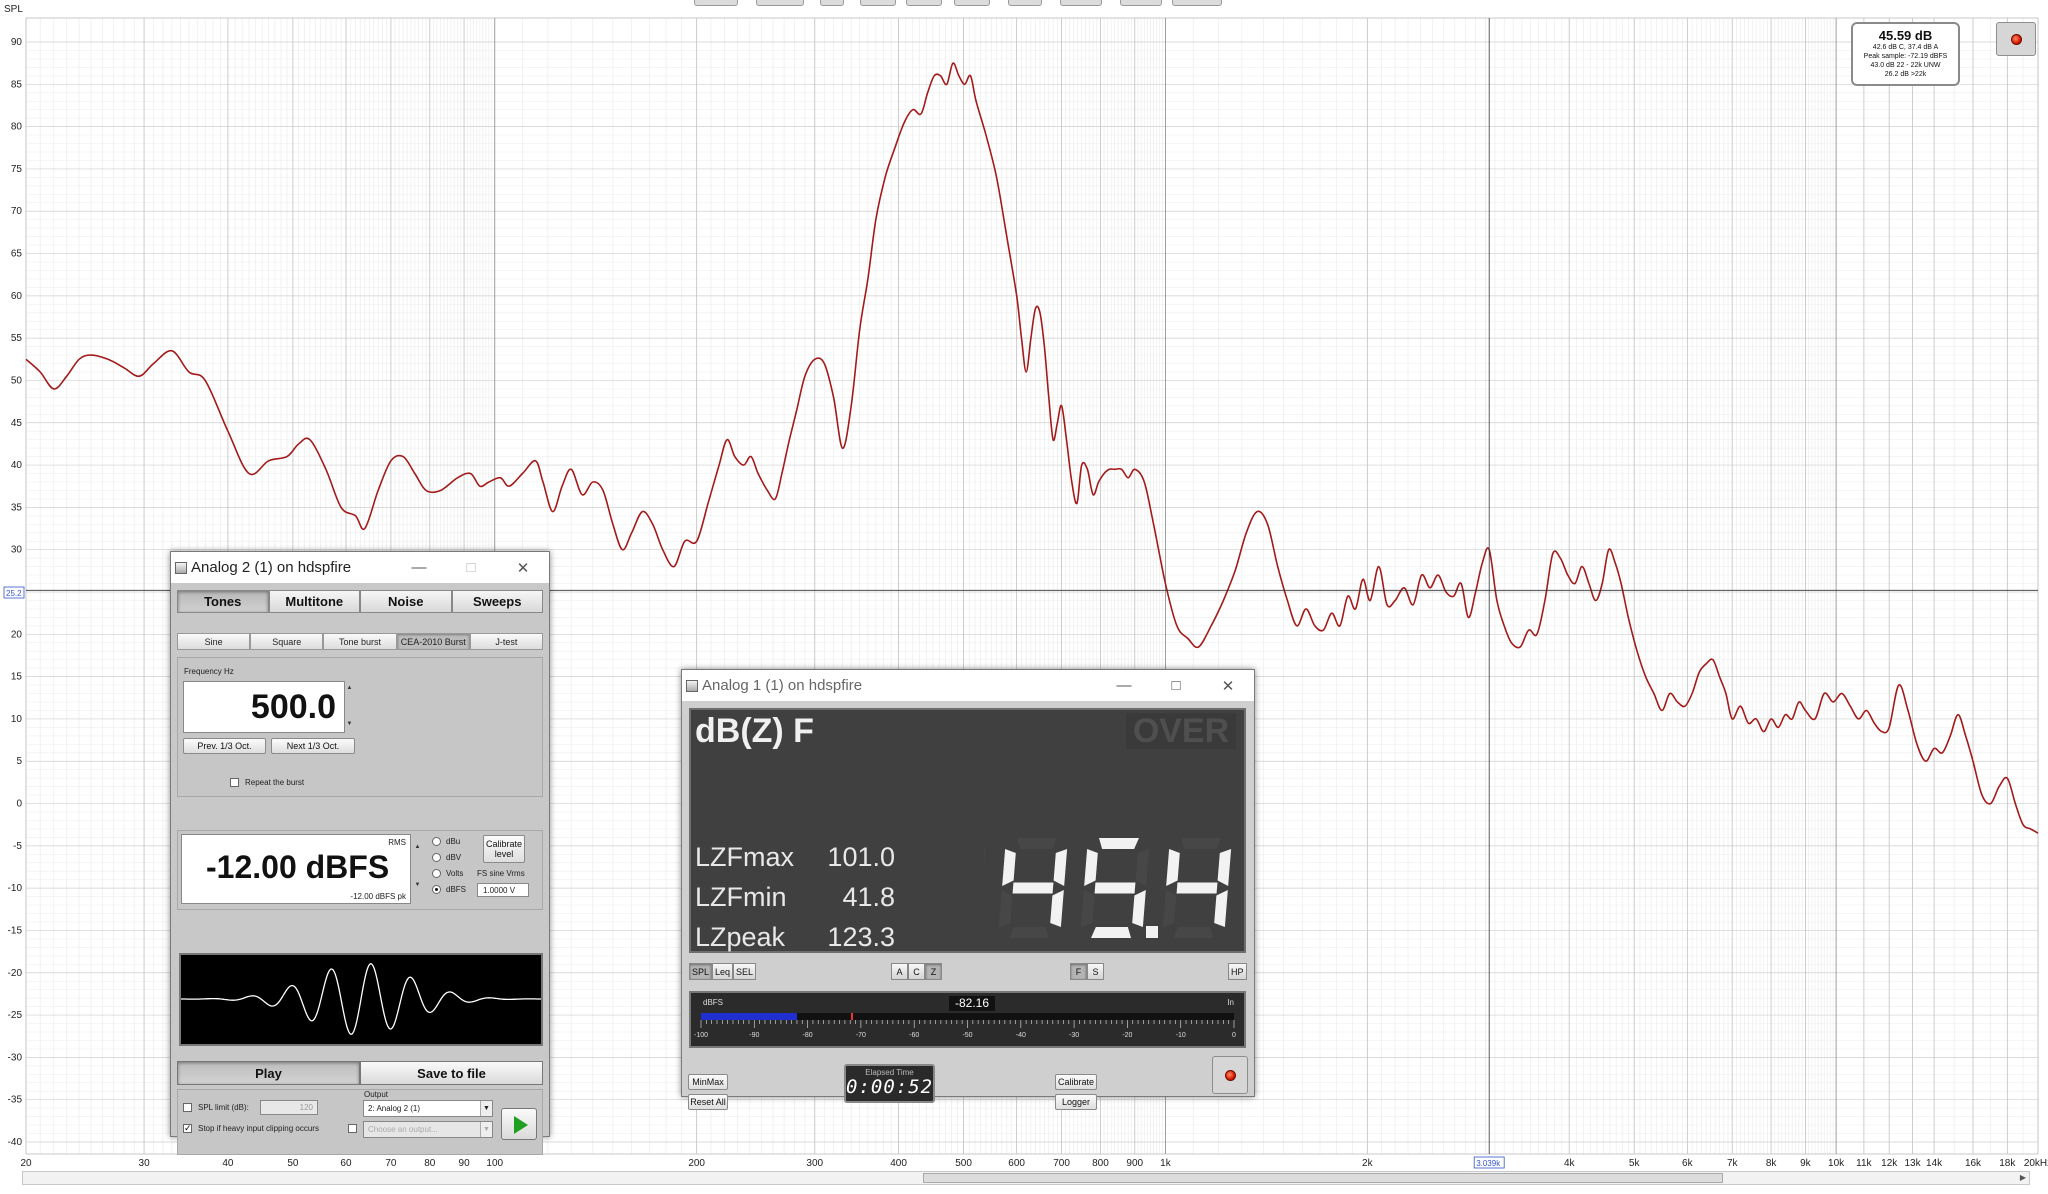  Describe the element at coordinates (433, 641) in the screenshot. I see `tab-cea-2010-burst: CEA-2010 Burst` at that location.